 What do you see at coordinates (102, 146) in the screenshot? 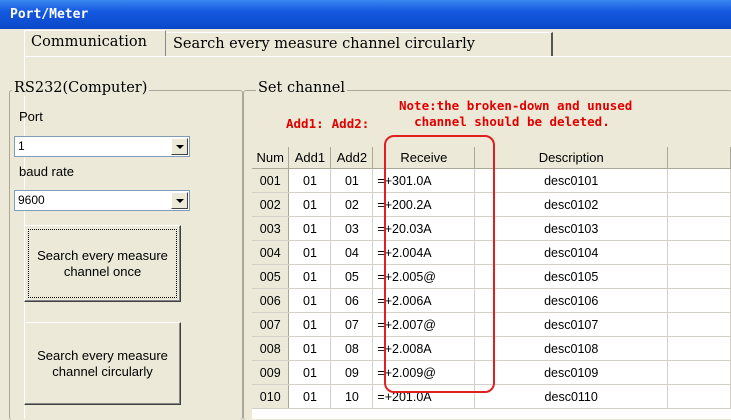
I see `port-select: 1` at bounding box center [102, 146].